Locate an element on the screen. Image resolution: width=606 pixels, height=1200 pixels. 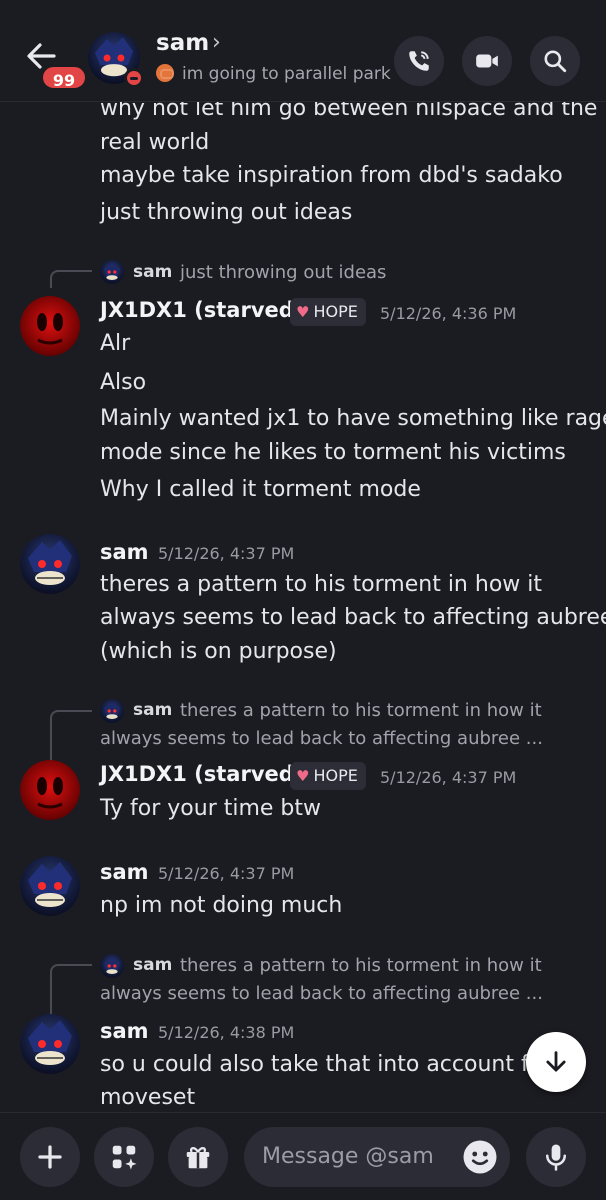
chat-header: 99 sam › im going to parallel park is located at coordinates (303, 51).